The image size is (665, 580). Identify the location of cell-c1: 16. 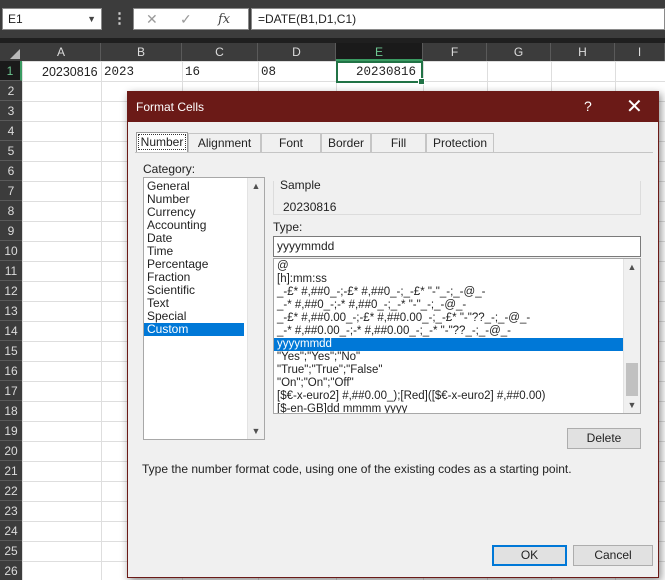
(192, 72).